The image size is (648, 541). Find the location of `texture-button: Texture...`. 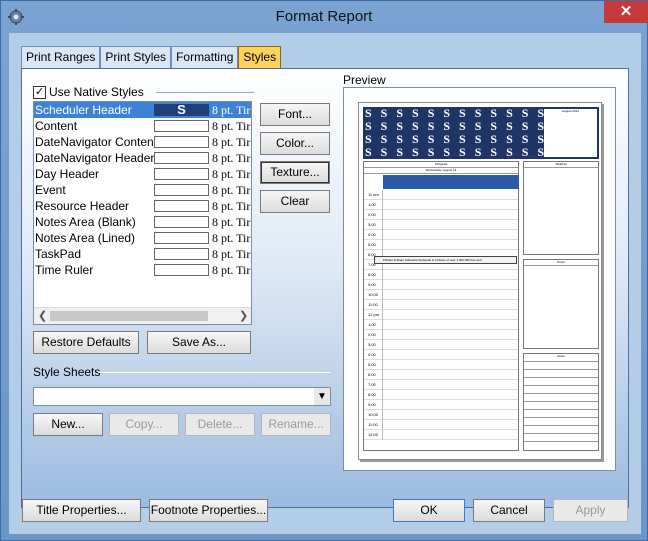

texture-button: Texture... is located at coordinates (295, 172).